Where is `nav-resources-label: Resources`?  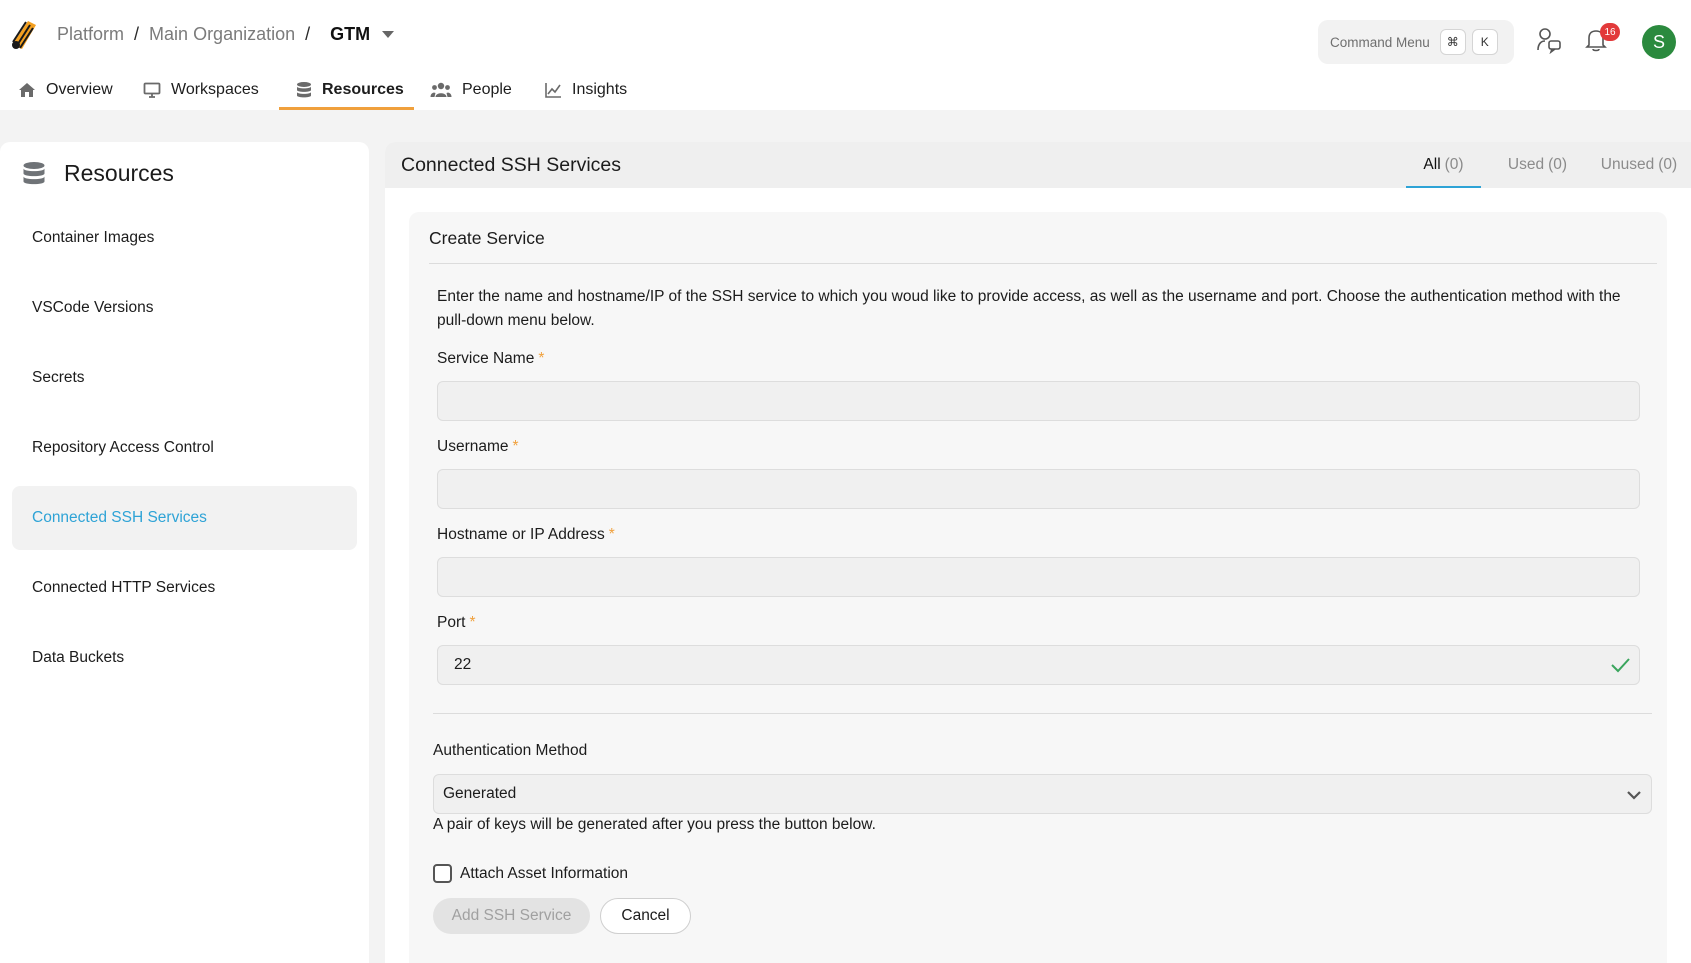
nav-resources-label: Resources is located at coordinates (363, 89).